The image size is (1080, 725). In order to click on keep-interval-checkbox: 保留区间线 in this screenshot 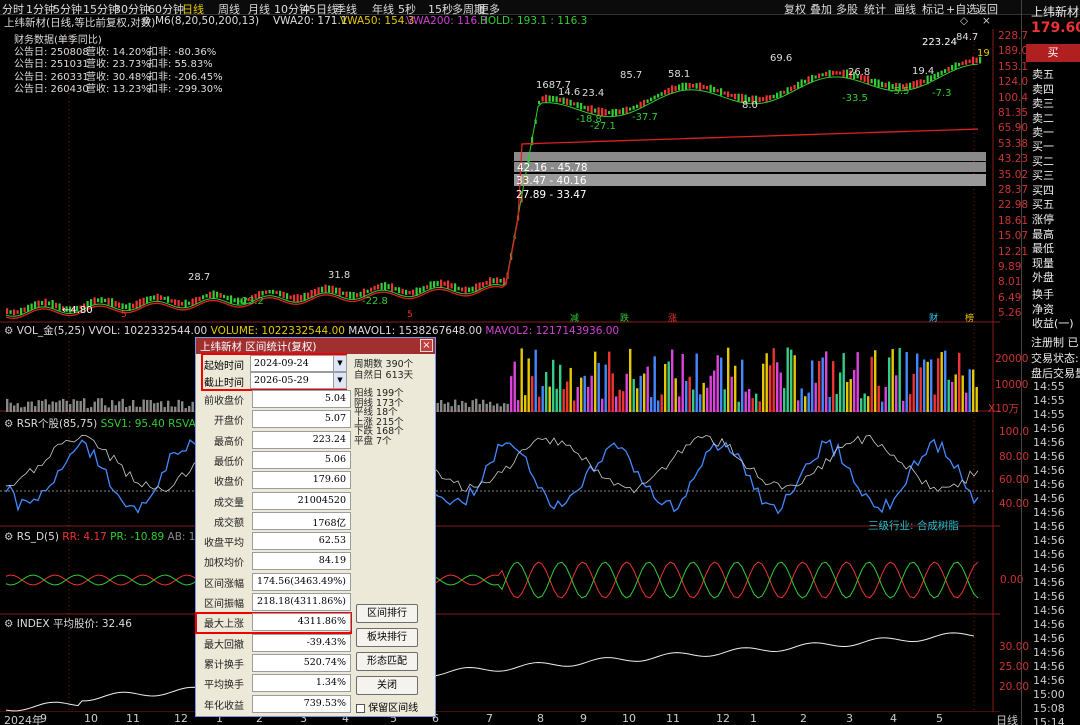, I will do `click(387, 706)`.